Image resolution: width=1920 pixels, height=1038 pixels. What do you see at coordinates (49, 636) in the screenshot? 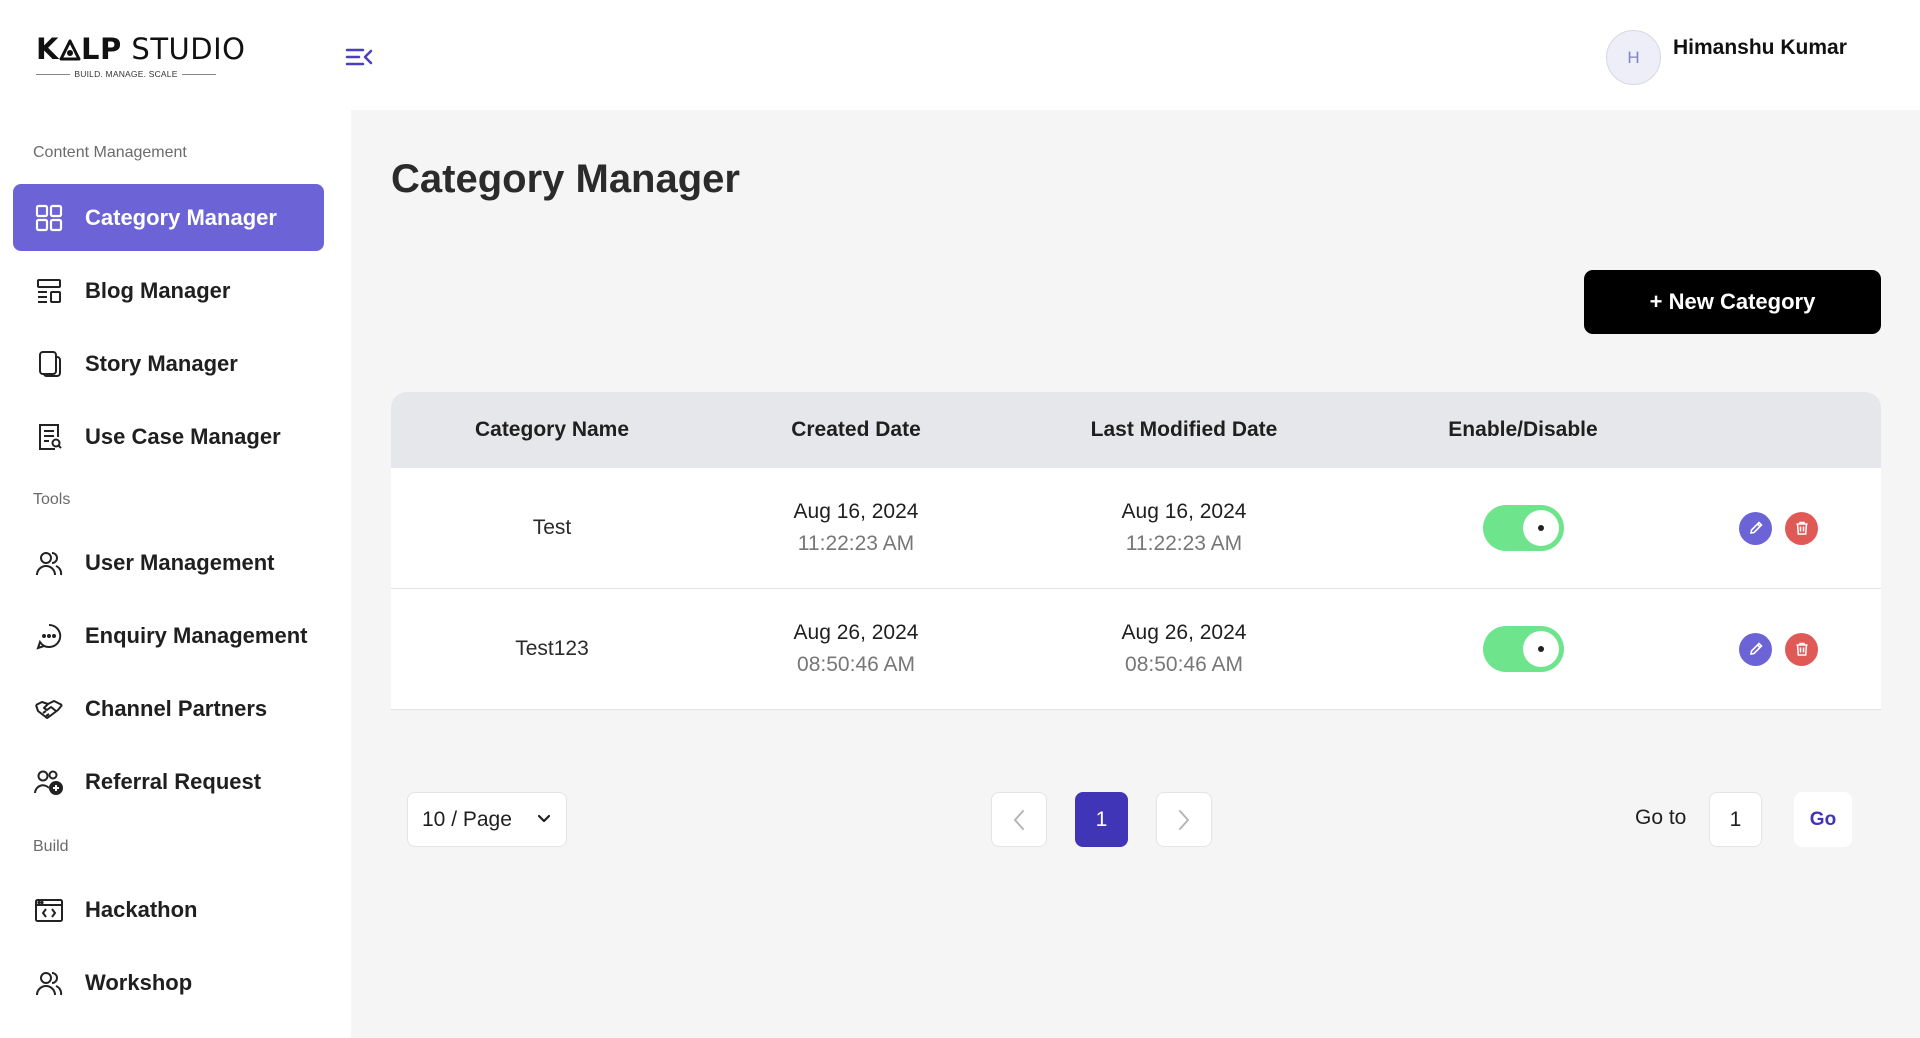
I see `chat-bubble-icon` at bounding box center [49, 636].